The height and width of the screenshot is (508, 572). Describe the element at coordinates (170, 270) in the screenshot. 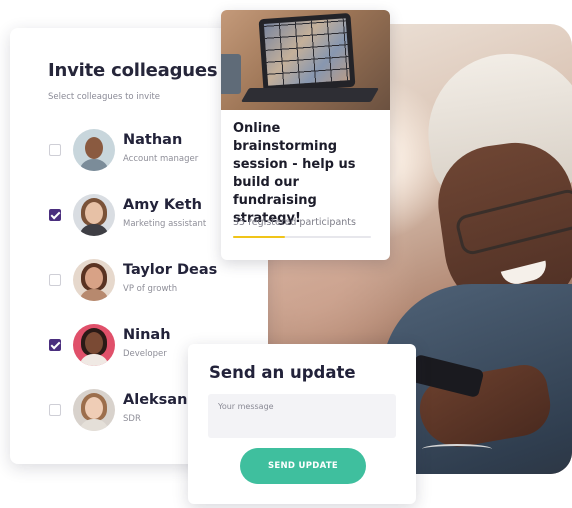

I see `colleague-name: Taylor Deas` at that location.